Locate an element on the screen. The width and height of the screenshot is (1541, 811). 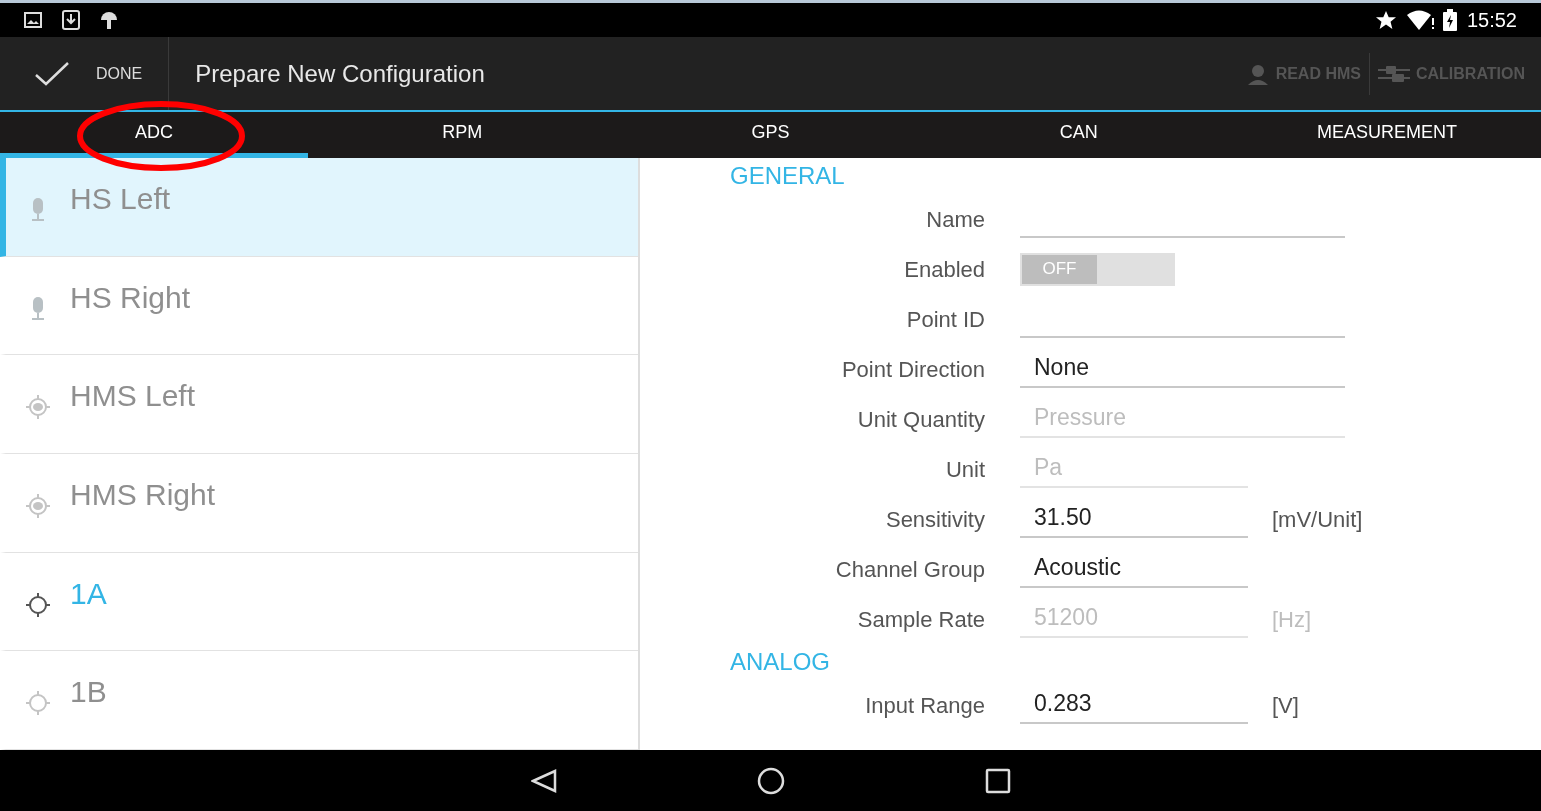
unit-label: [mV/Unit] is located at coordinates (1317, 519).